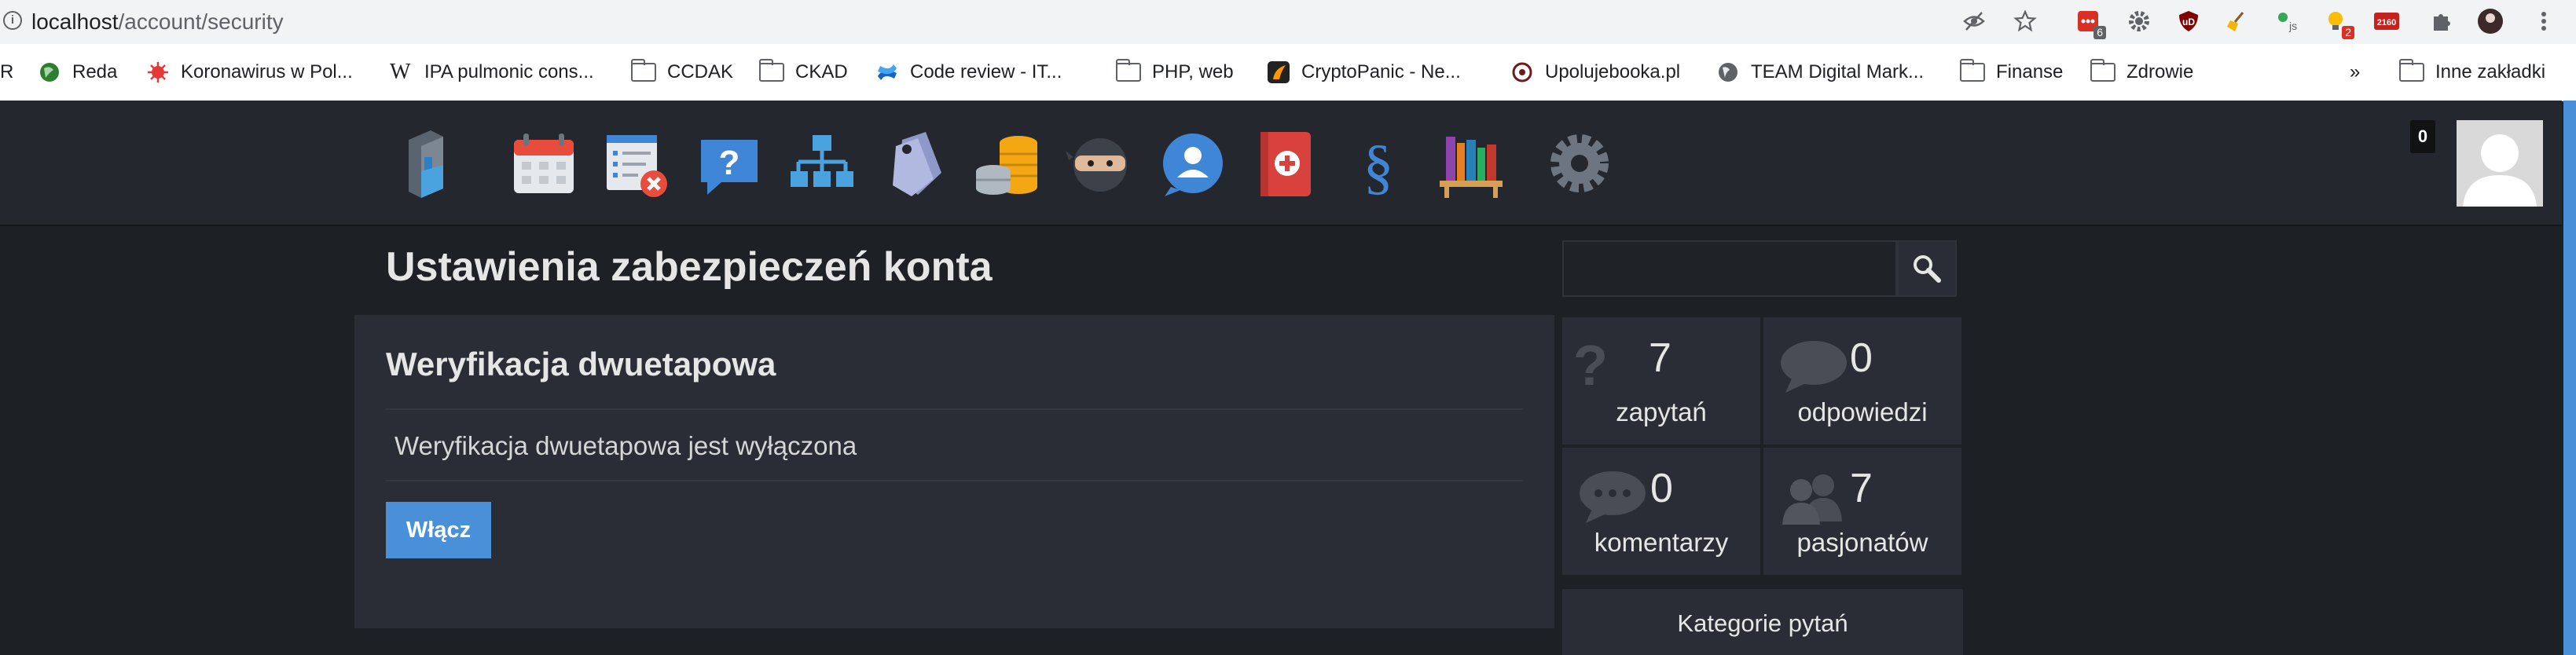 The height and width of the screenshot is (655, 2576). I want to click on user-avatar, so click(2500, 163).